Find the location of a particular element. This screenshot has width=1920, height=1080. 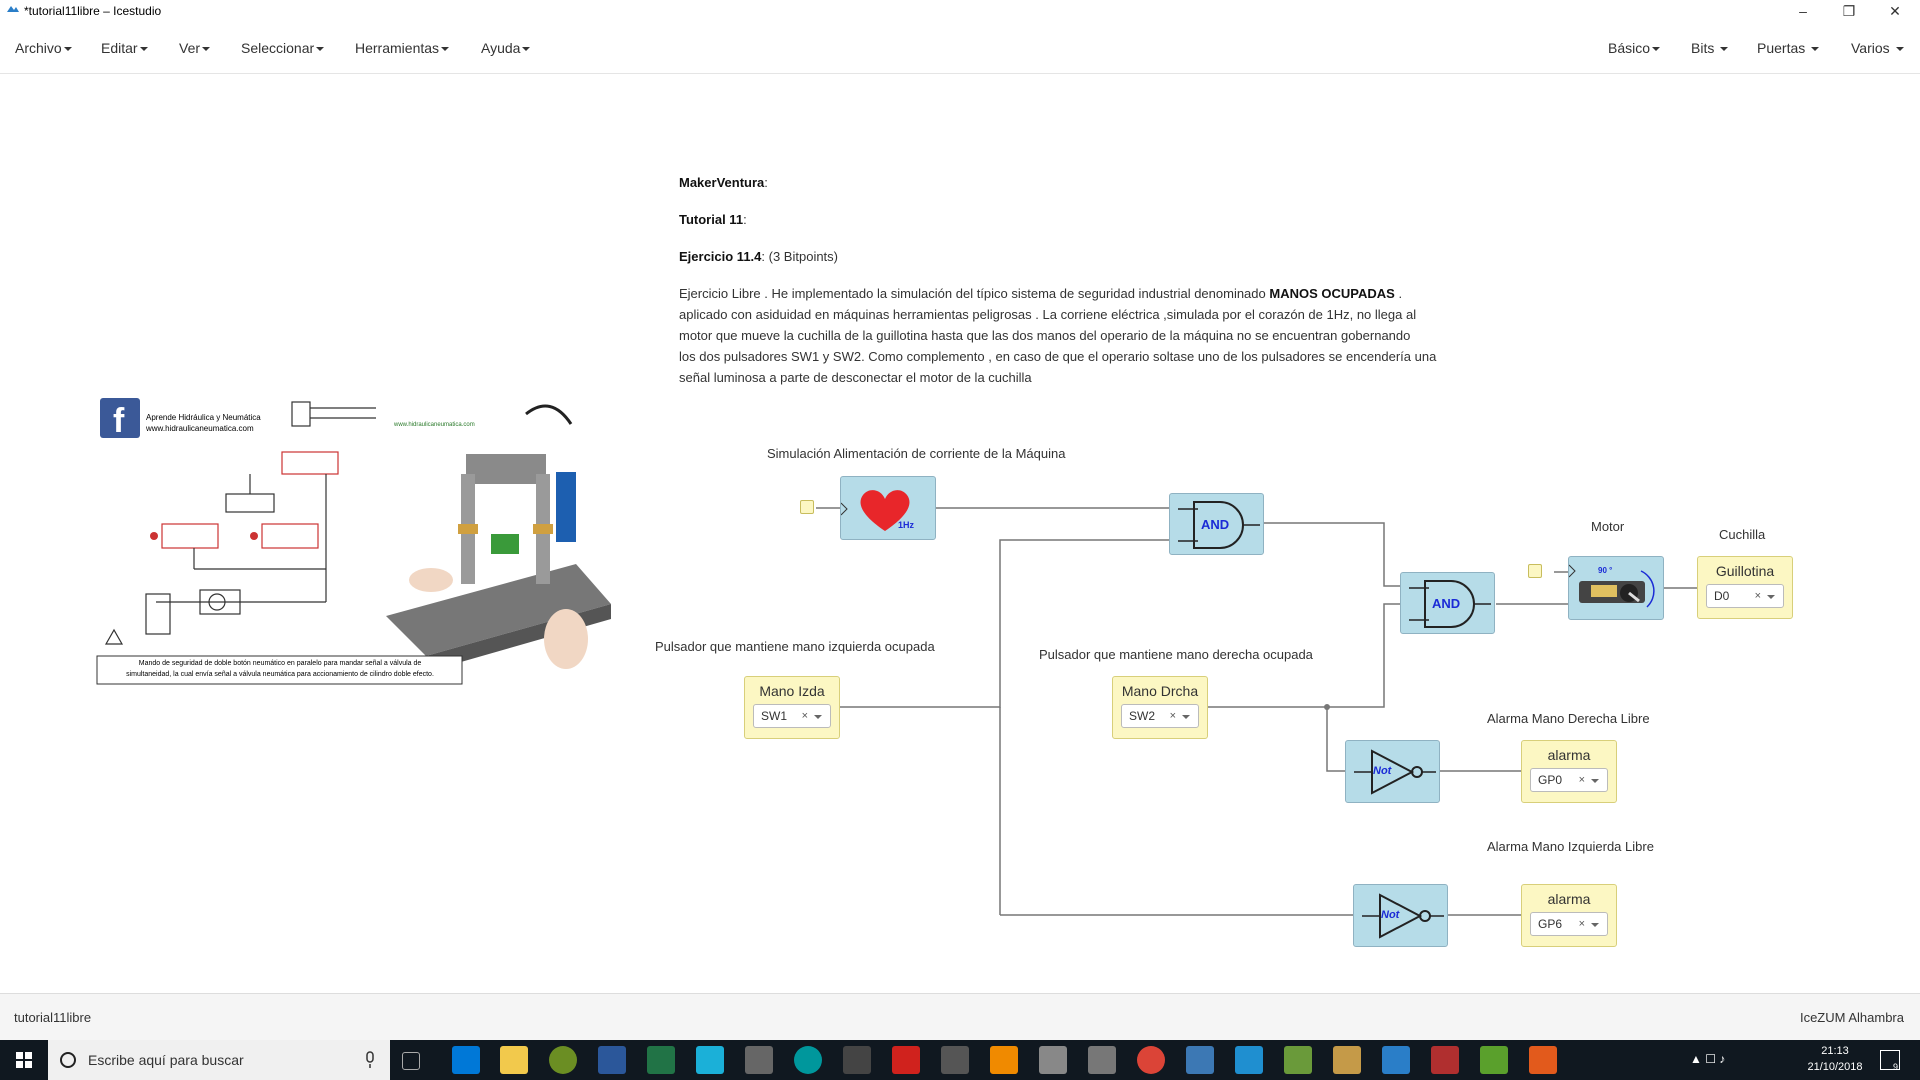

input-mano-drcha: Mano Drcha SW2 × is located at coordinates (1160, 707).